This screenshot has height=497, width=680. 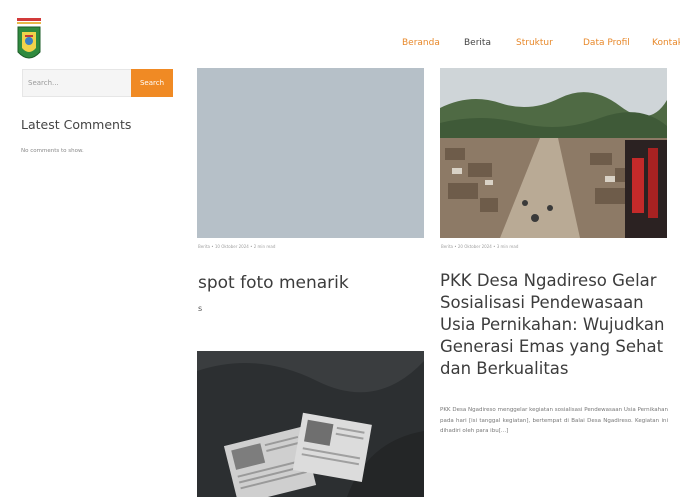 What do you see at coordinates (76, 124) in the screenshot?
I see `latest-comments-title: Latest Comments` at bounding box center [76, 124].